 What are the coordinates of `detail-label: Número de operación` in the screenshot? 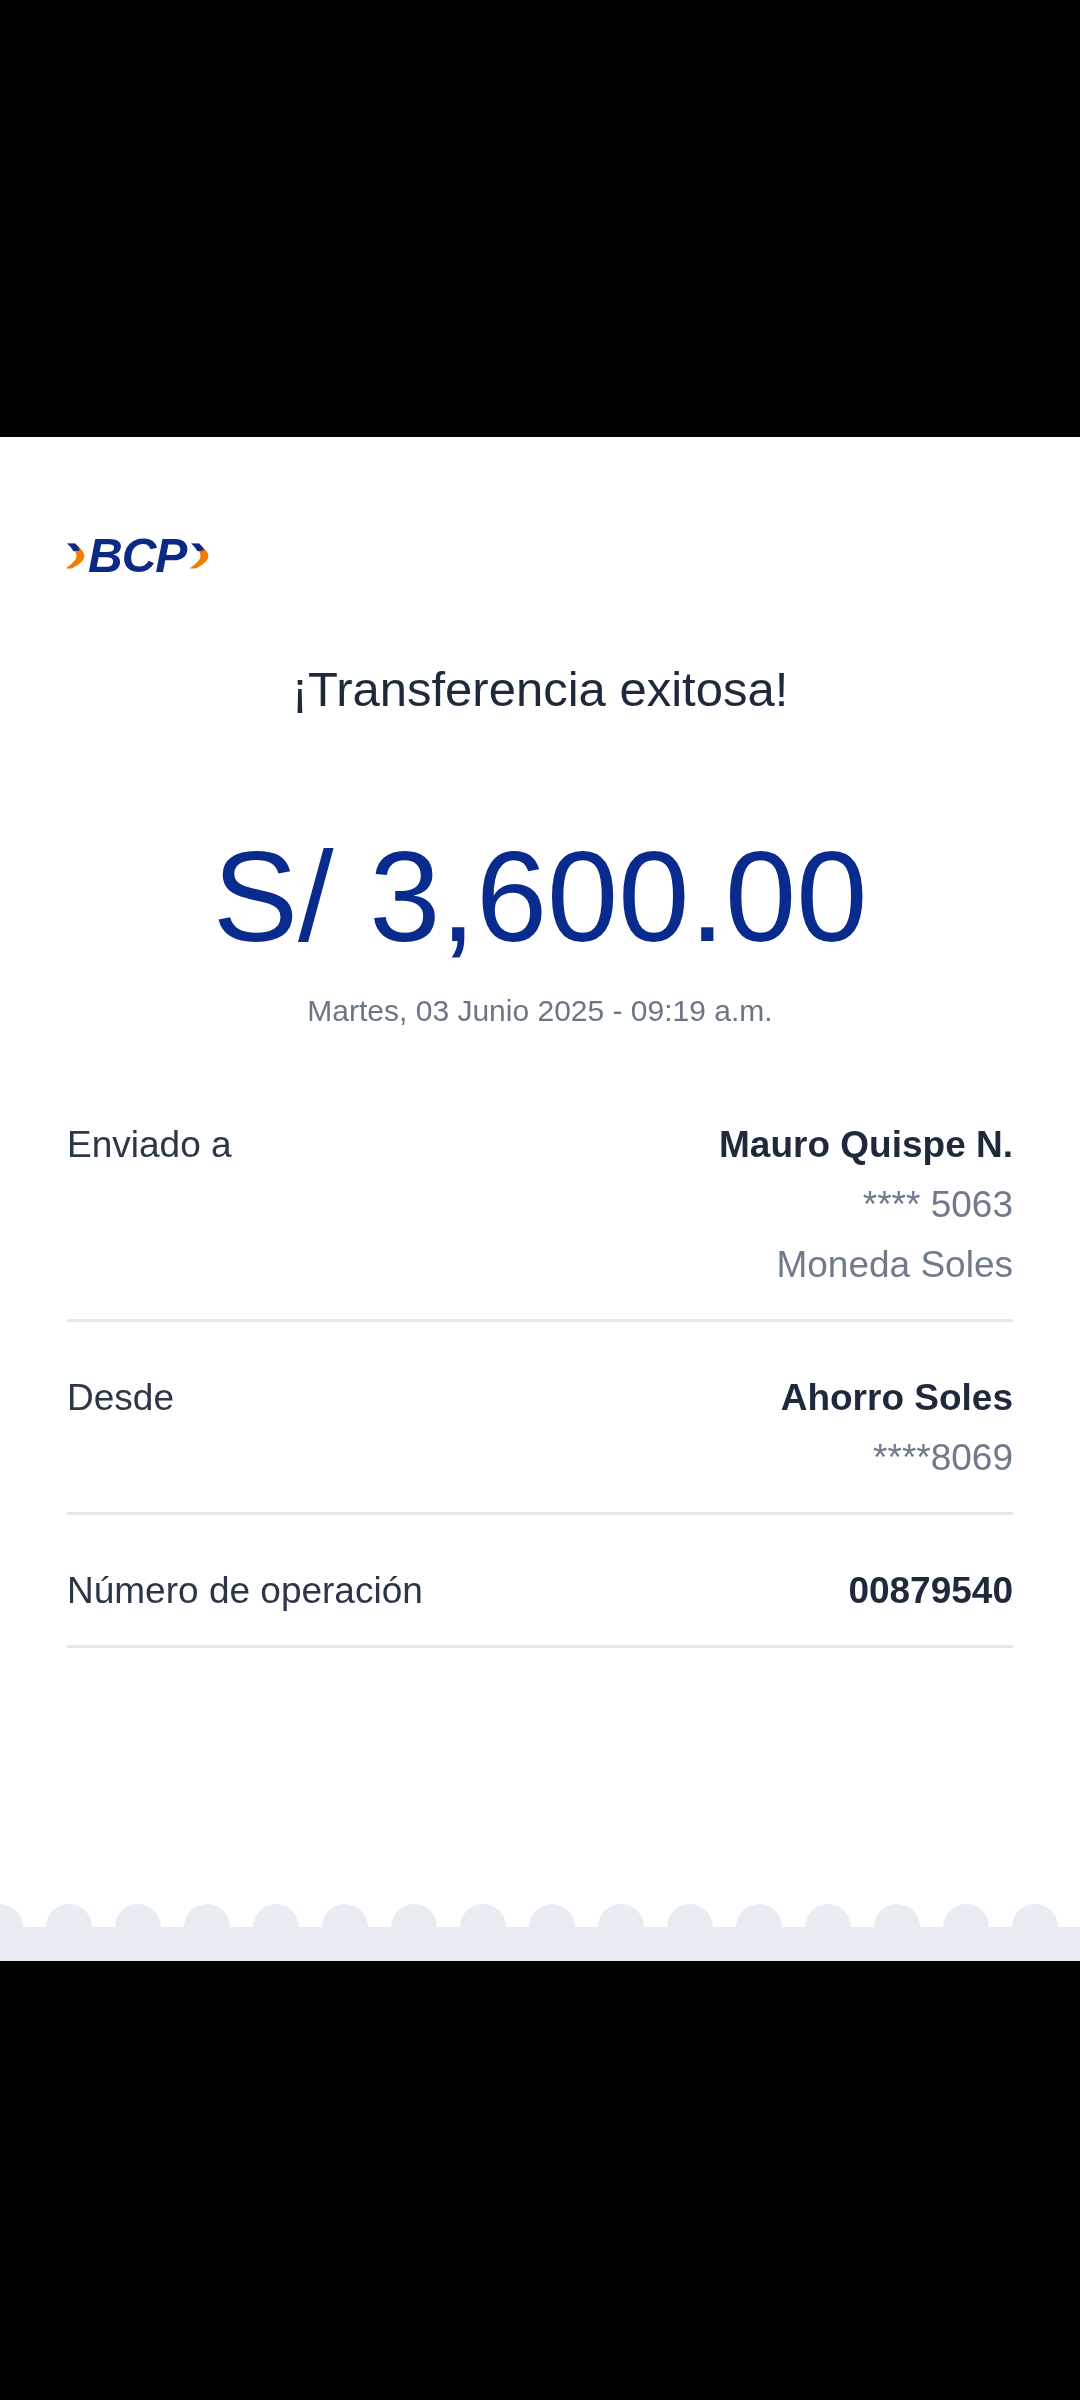 It's located at (245, 1591).